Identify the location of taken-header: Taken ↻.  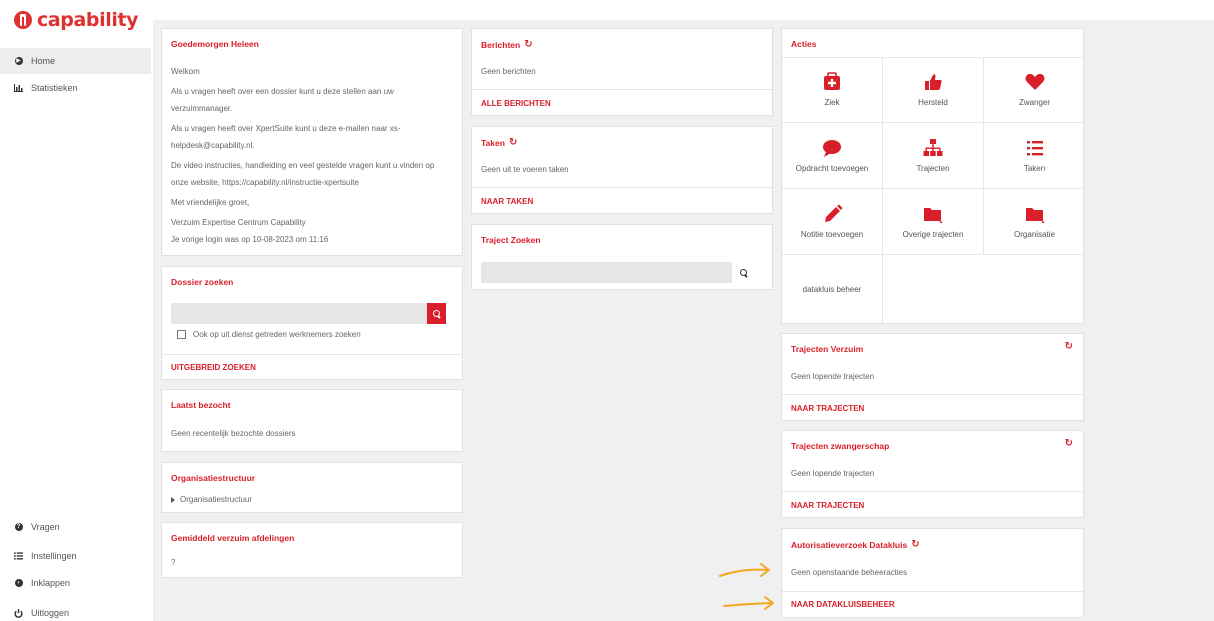
(499, 142).